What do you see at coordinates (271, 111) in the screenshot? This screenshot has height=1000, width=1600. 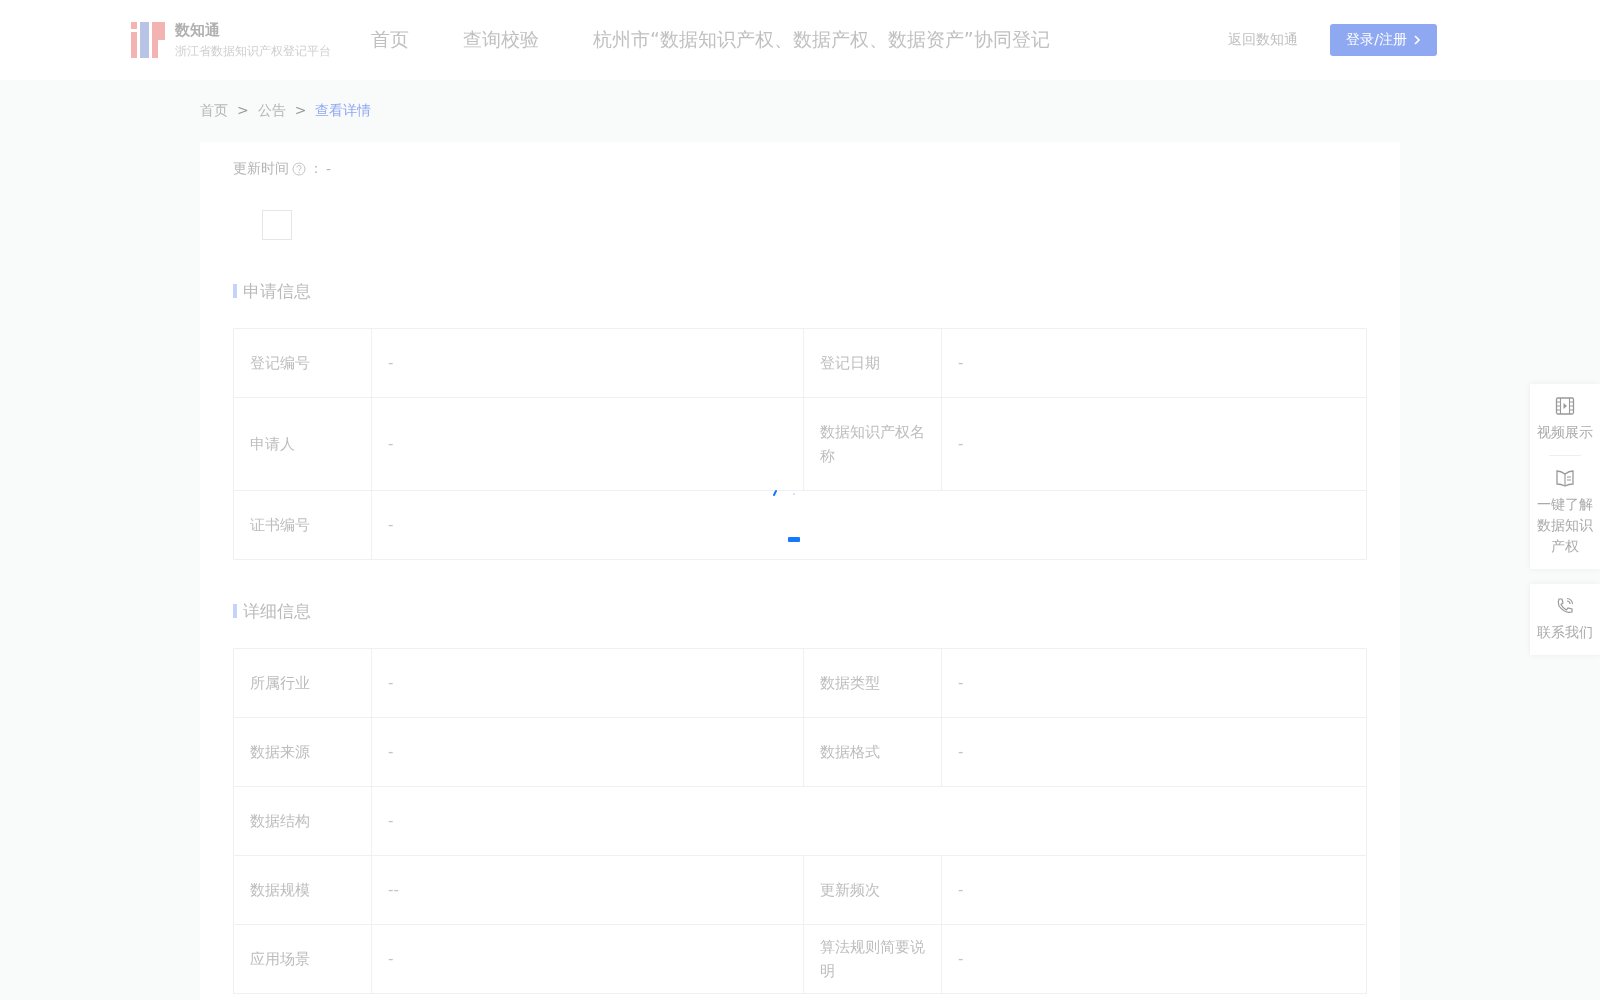 I see `breadcrumb-link: 公告` at bounding box center [271, 111].